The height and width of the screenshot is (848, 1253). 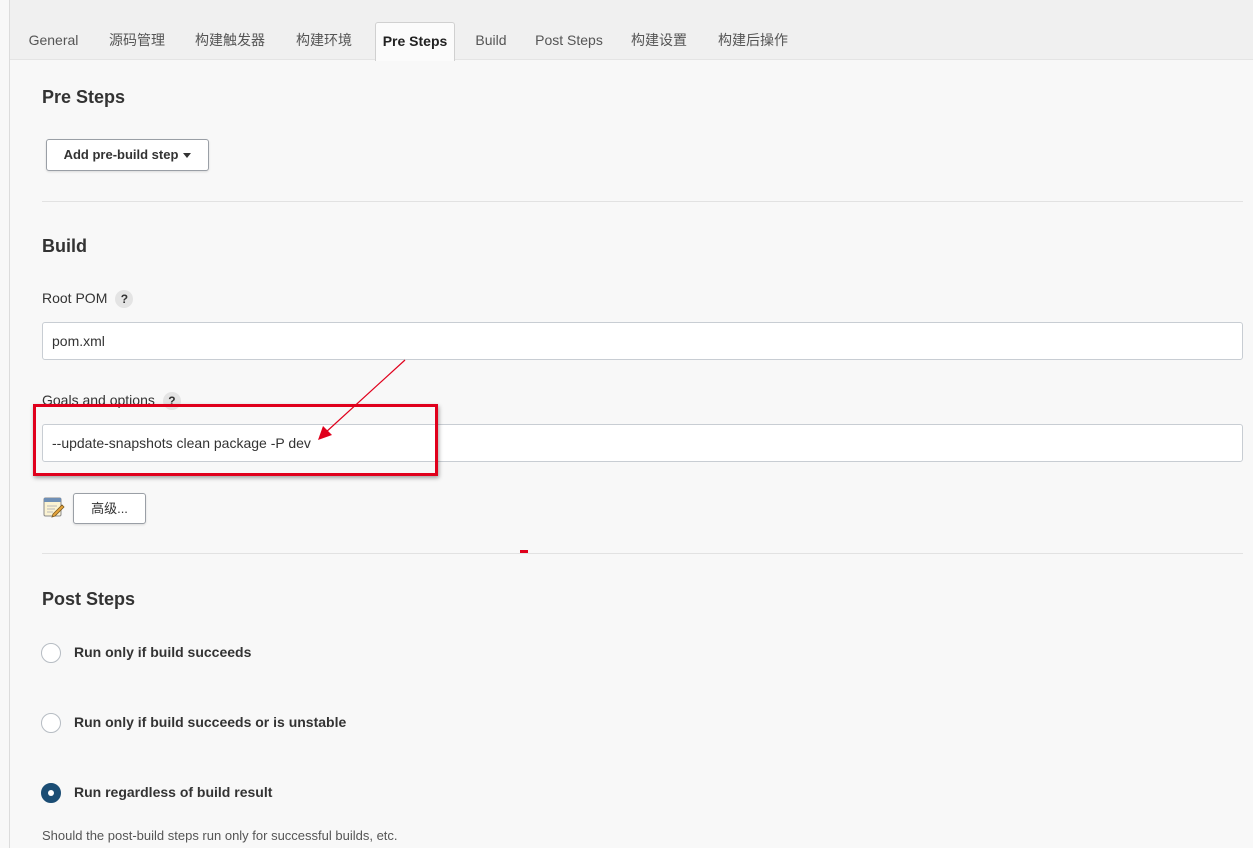 I want to click on annotation-arrow-icon, so click(x=362, y=399).